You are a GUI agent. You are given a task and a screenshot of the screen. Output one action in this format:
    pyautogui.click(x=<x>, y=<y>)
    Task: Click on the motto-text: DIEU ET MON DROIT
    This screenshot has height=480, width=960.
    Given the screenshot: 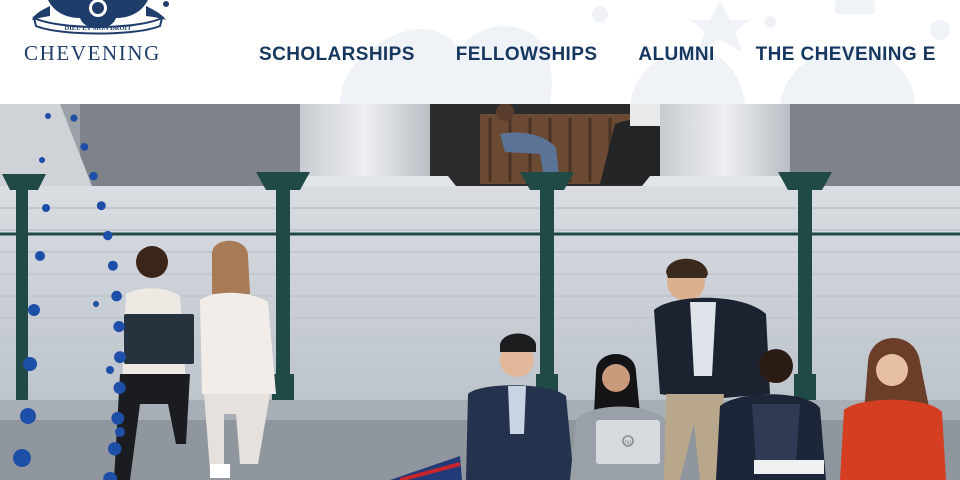 What is the action you would take?
    pyautogui.click(x=99, y=28)
    